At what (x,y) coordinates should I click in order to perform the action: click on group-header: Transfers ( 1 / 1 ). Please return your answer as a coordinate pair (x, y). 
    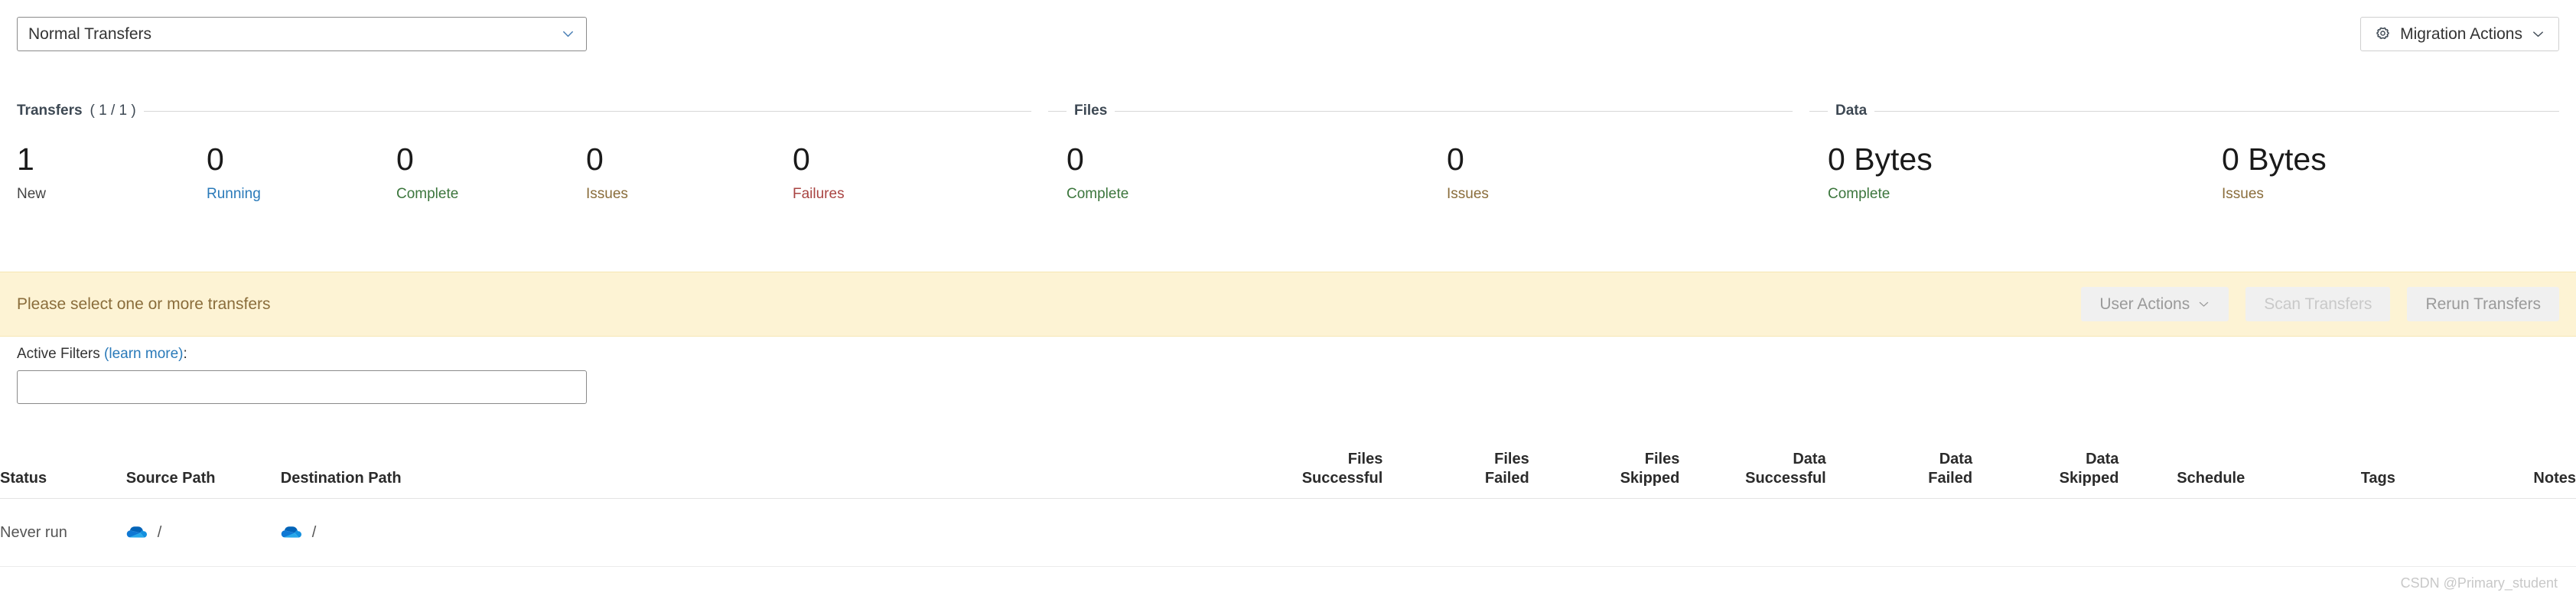
    Looking at the image, I should click on (524, 110).